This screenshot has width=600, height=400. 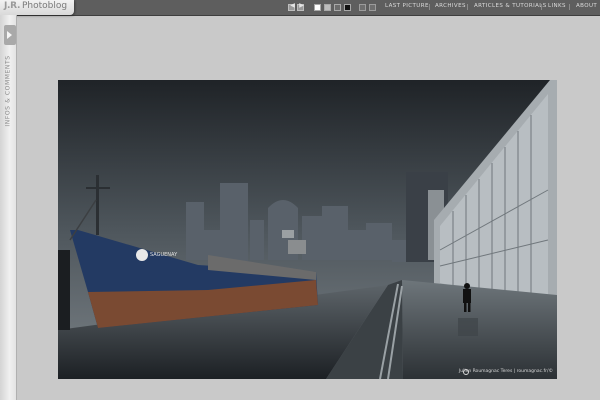 What do you see at coordinates (468, 327) in the screenshot?
I see `puddle-reflection` at bounding box center [468, 327].